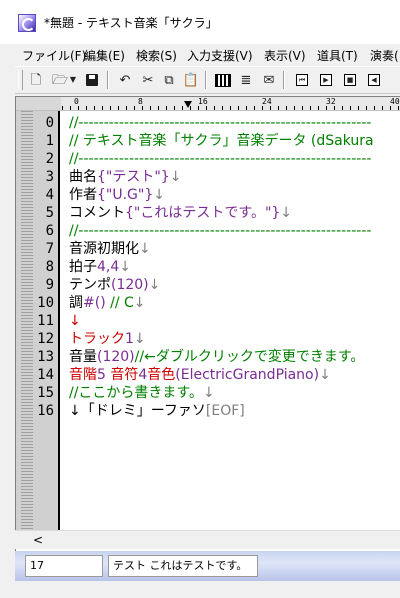 The height and width of the screenshot is (598, 400). What do you see at coordinates (207, 566) in the screenshot?
I see `status-bar: 17 テスト これはテストです。` at bounding box center [207, 566].